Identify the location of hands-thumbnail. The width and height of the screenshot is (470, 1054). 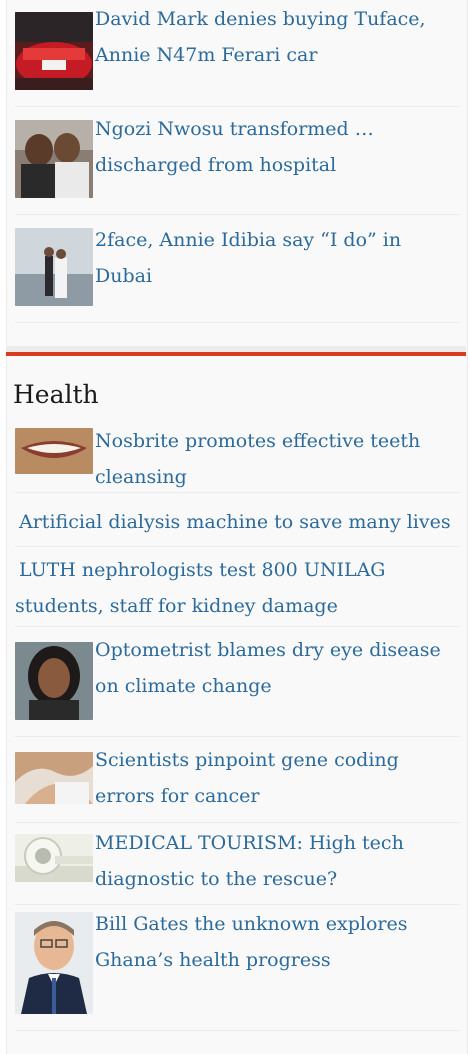
(54, 778).